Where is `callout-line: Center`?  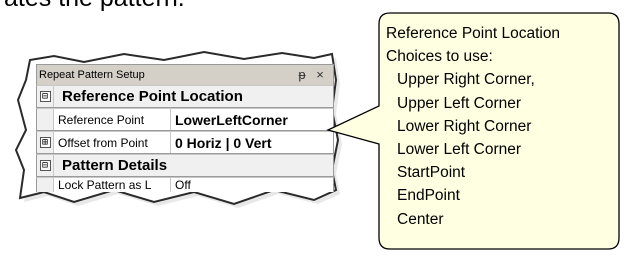 callout-line: Center is located at coordinates (420, 219).